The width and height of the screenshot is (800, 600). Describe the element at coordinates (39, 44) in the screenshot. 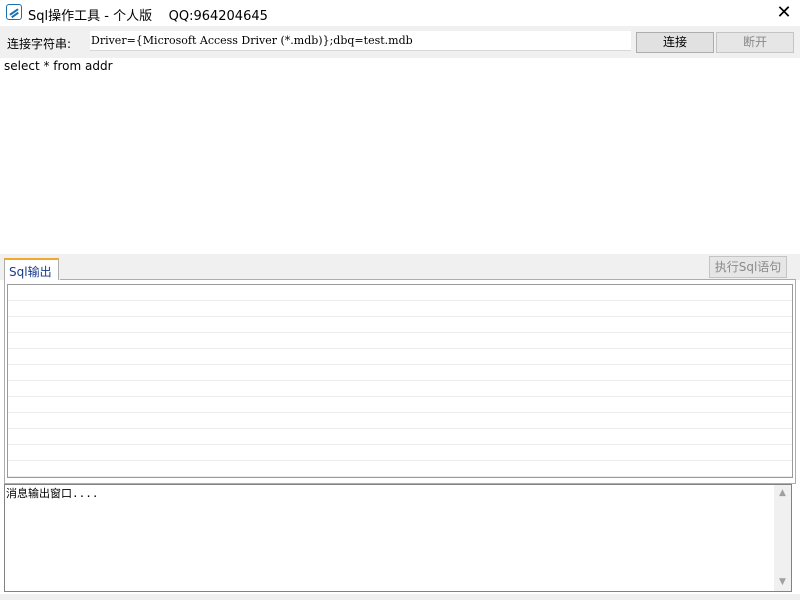

I see `connection-string-label: 连接字符串:` at that location.